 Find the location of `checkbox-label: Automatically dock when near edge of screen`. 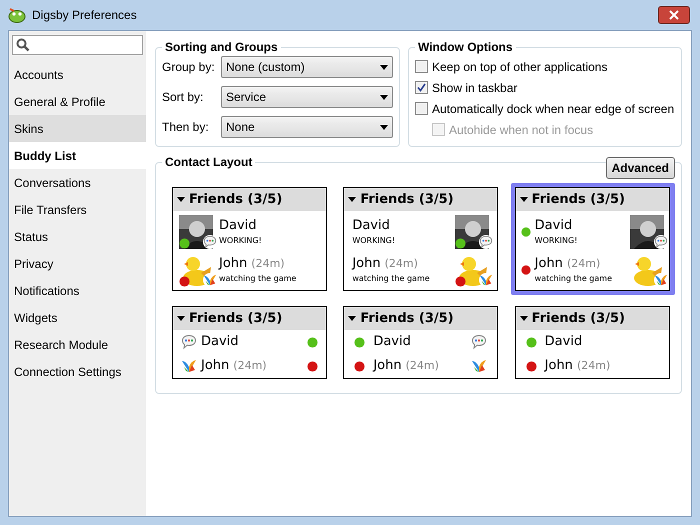

checkbox-label: Automatically dock when near edge of screen is located at coordinates (553, 109).